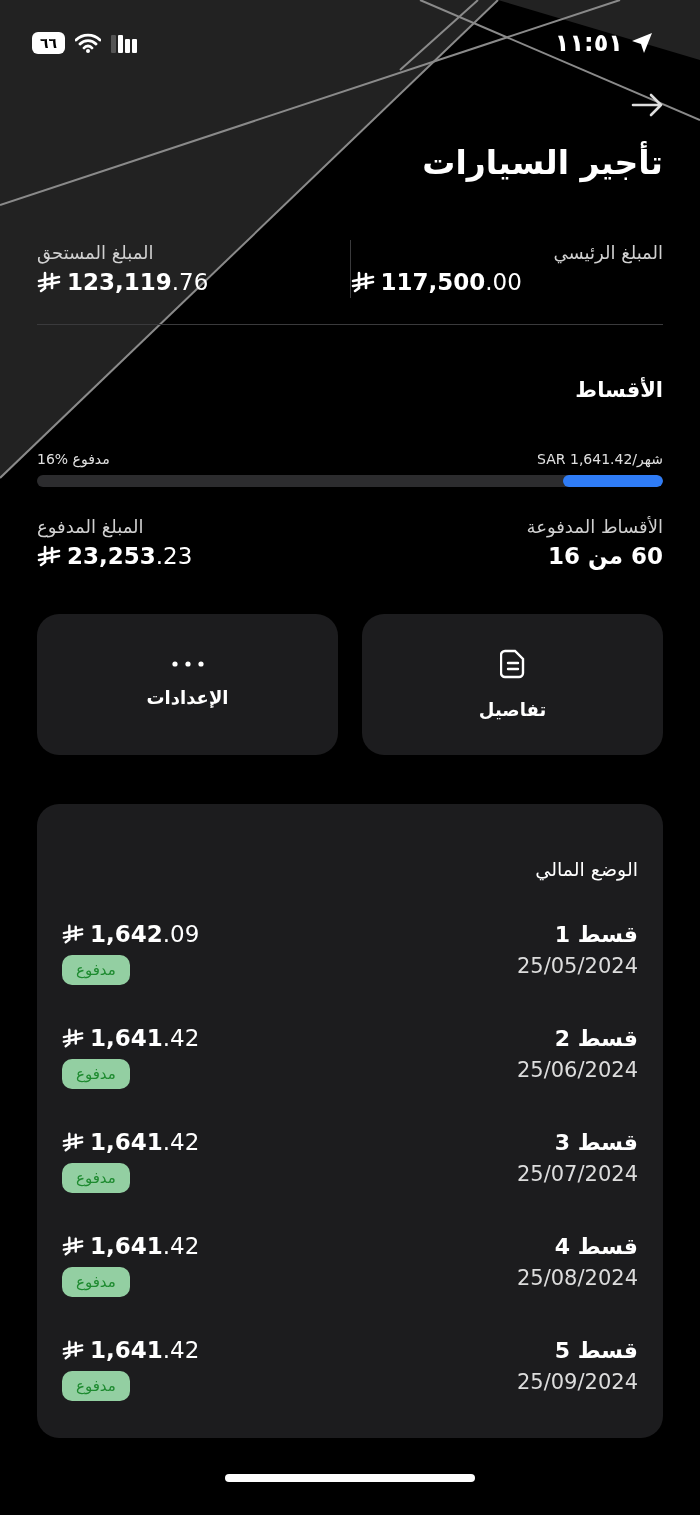  I want to click on installment-date: 25/05/2024, so click(577, 966).